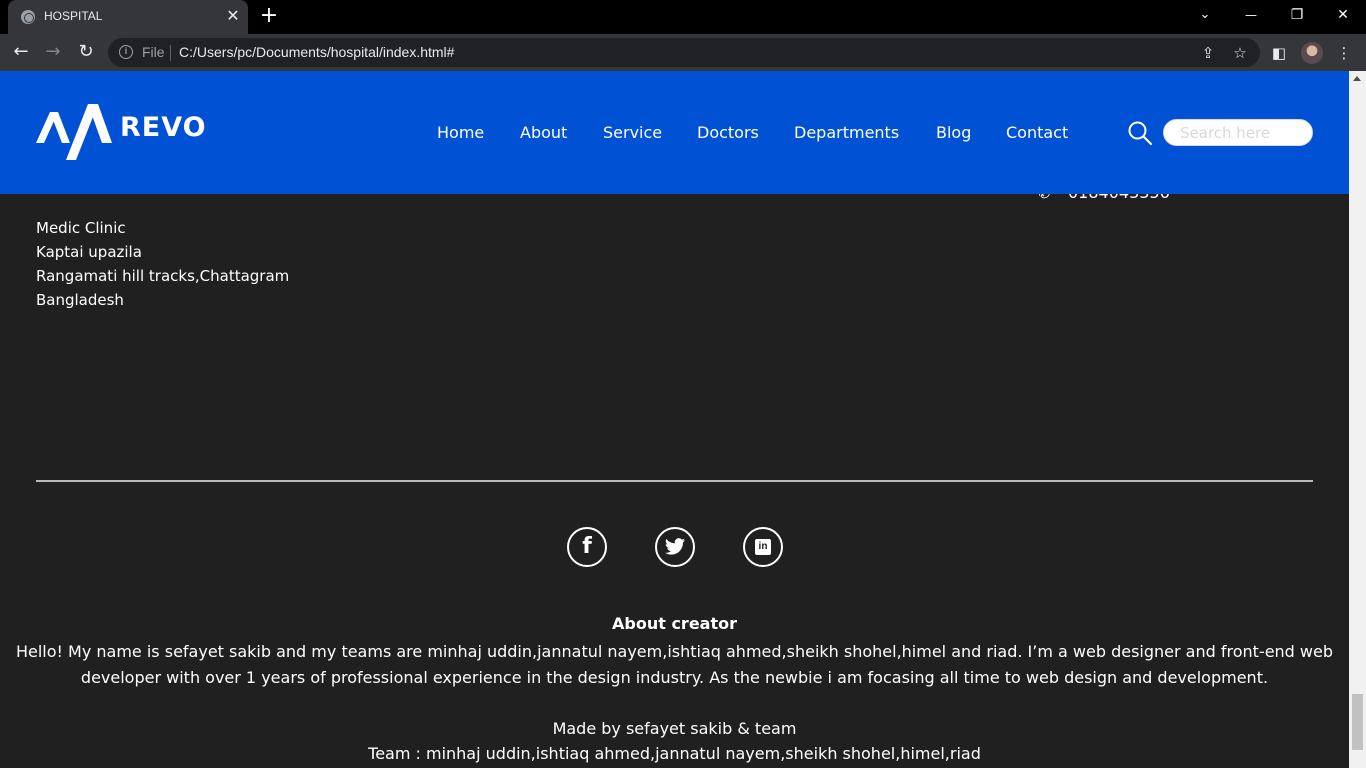 The image size is (1366, 768). Describe the element at coordinates (80, 300) in the screenshot. I see `address-line: Bangladesh` at that location.